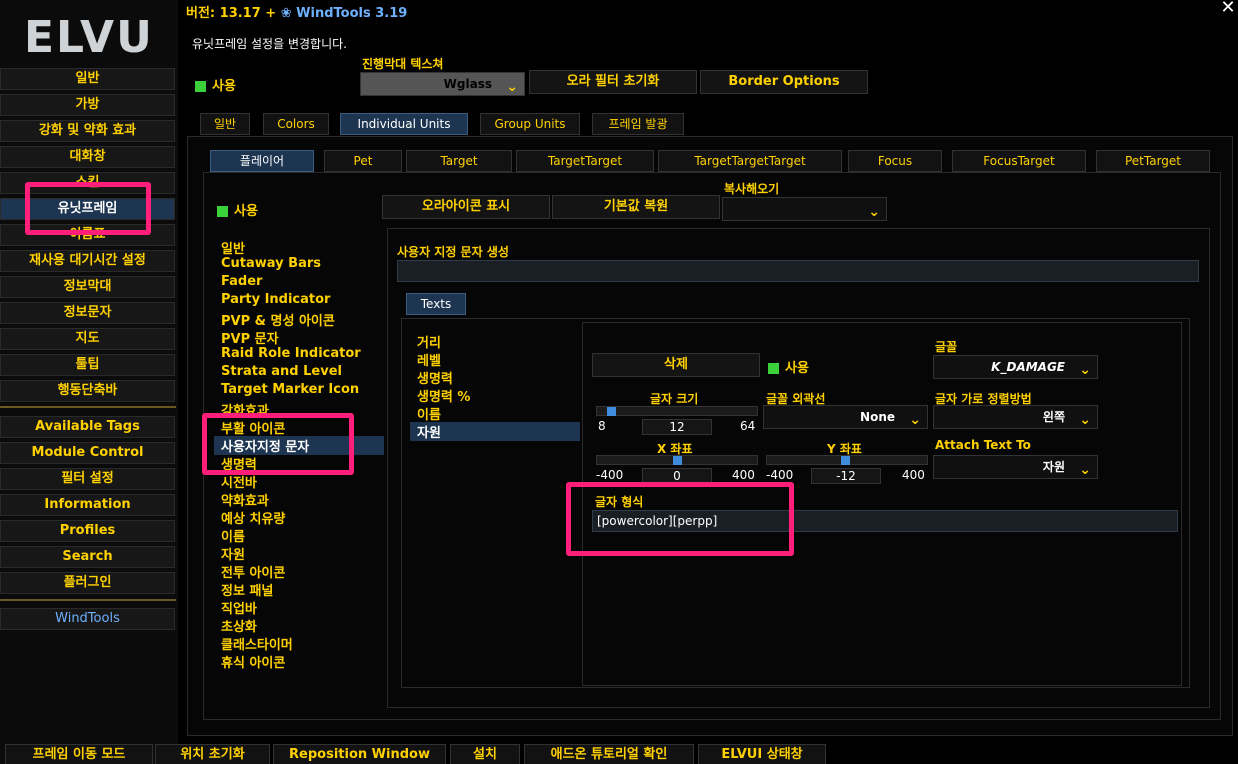 The image size is (1238, 764). I want to click on copy-from-dropdown: ⌄, so click(804, 209).